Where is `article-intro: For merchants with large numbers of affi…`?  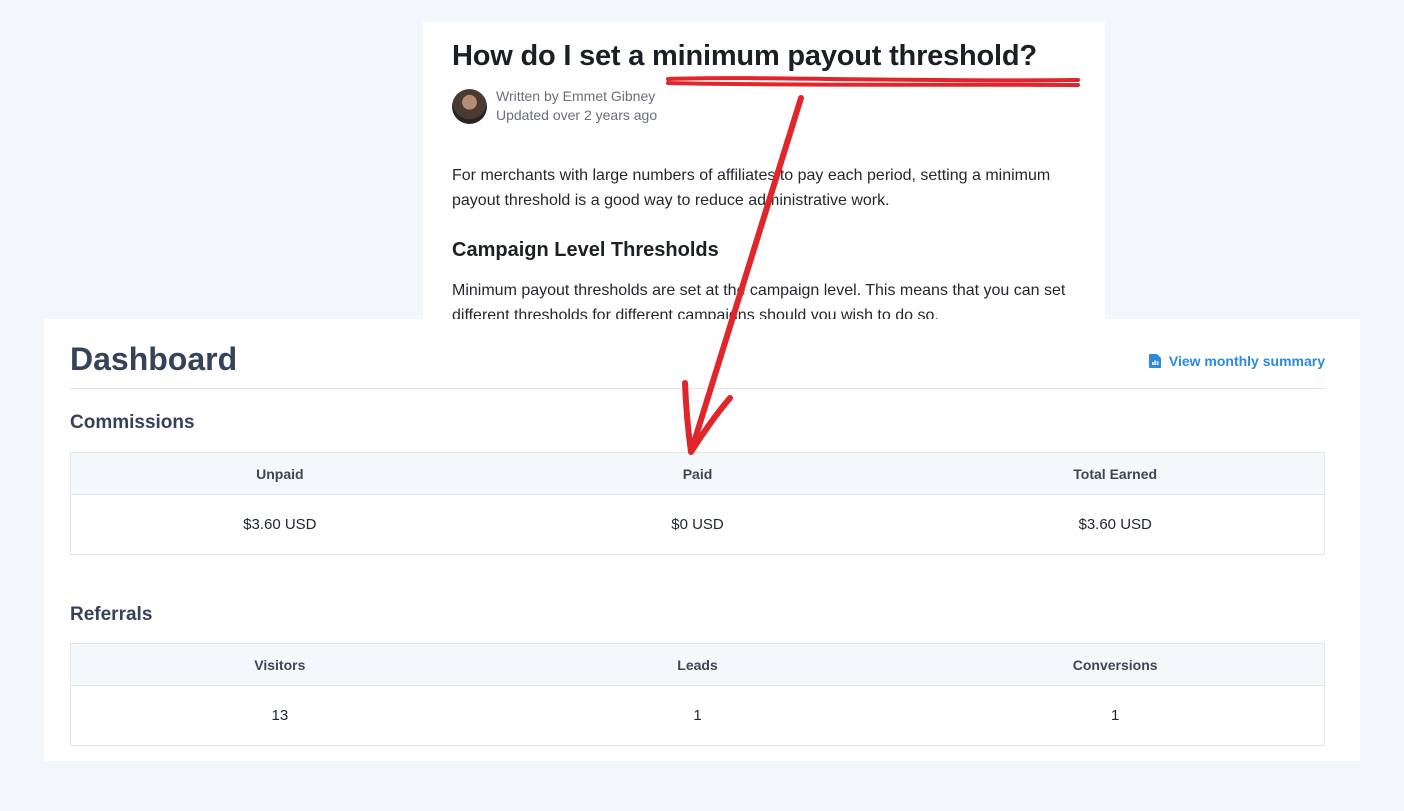
article-intro: For merchants with large numbers of affi… is located at coordinates (751, 188).